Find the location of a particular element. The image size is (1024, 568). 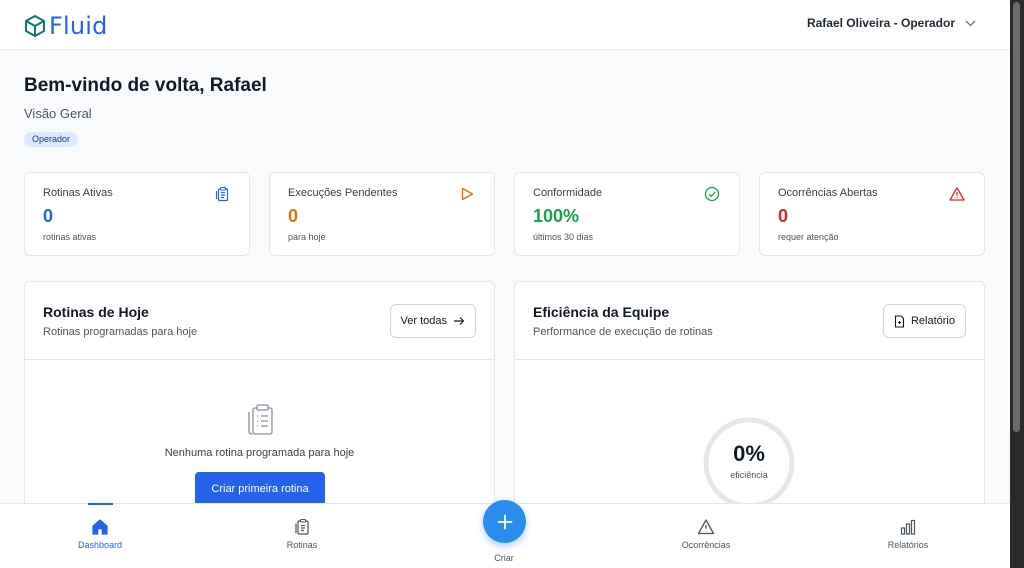

report-label: Relatório is located at coordinates (932, 321).